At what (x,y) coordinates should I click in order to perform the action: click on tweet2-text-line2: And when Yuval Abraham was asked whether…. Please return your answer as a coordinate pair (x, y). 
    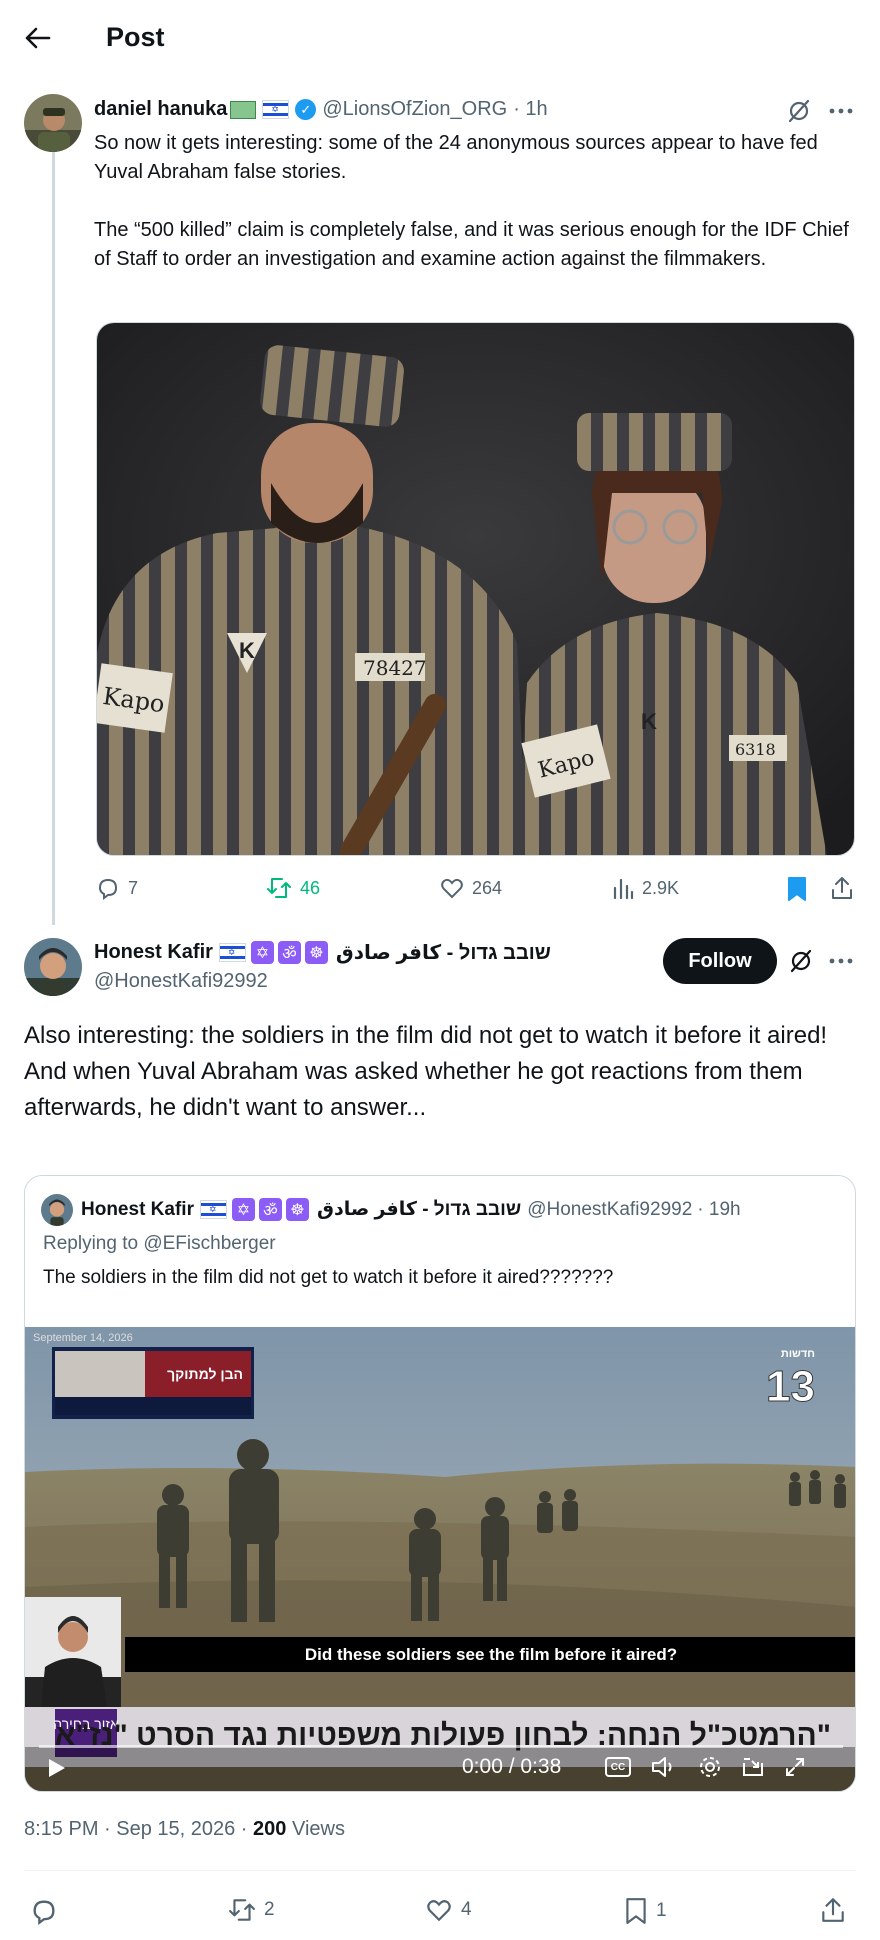
    Looking at the image, I should click on (413, 1089).